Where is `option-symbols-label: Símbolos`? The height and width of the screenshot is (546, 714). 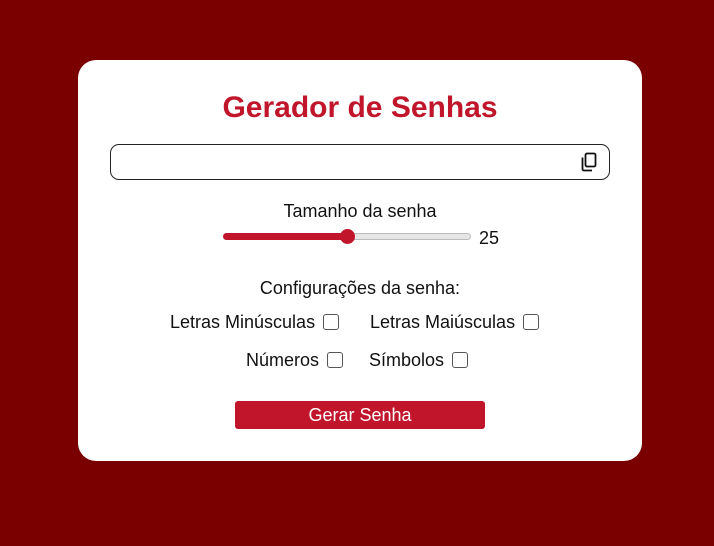
option-symbols-label: Símbolos is located at coordinates (407, 360).